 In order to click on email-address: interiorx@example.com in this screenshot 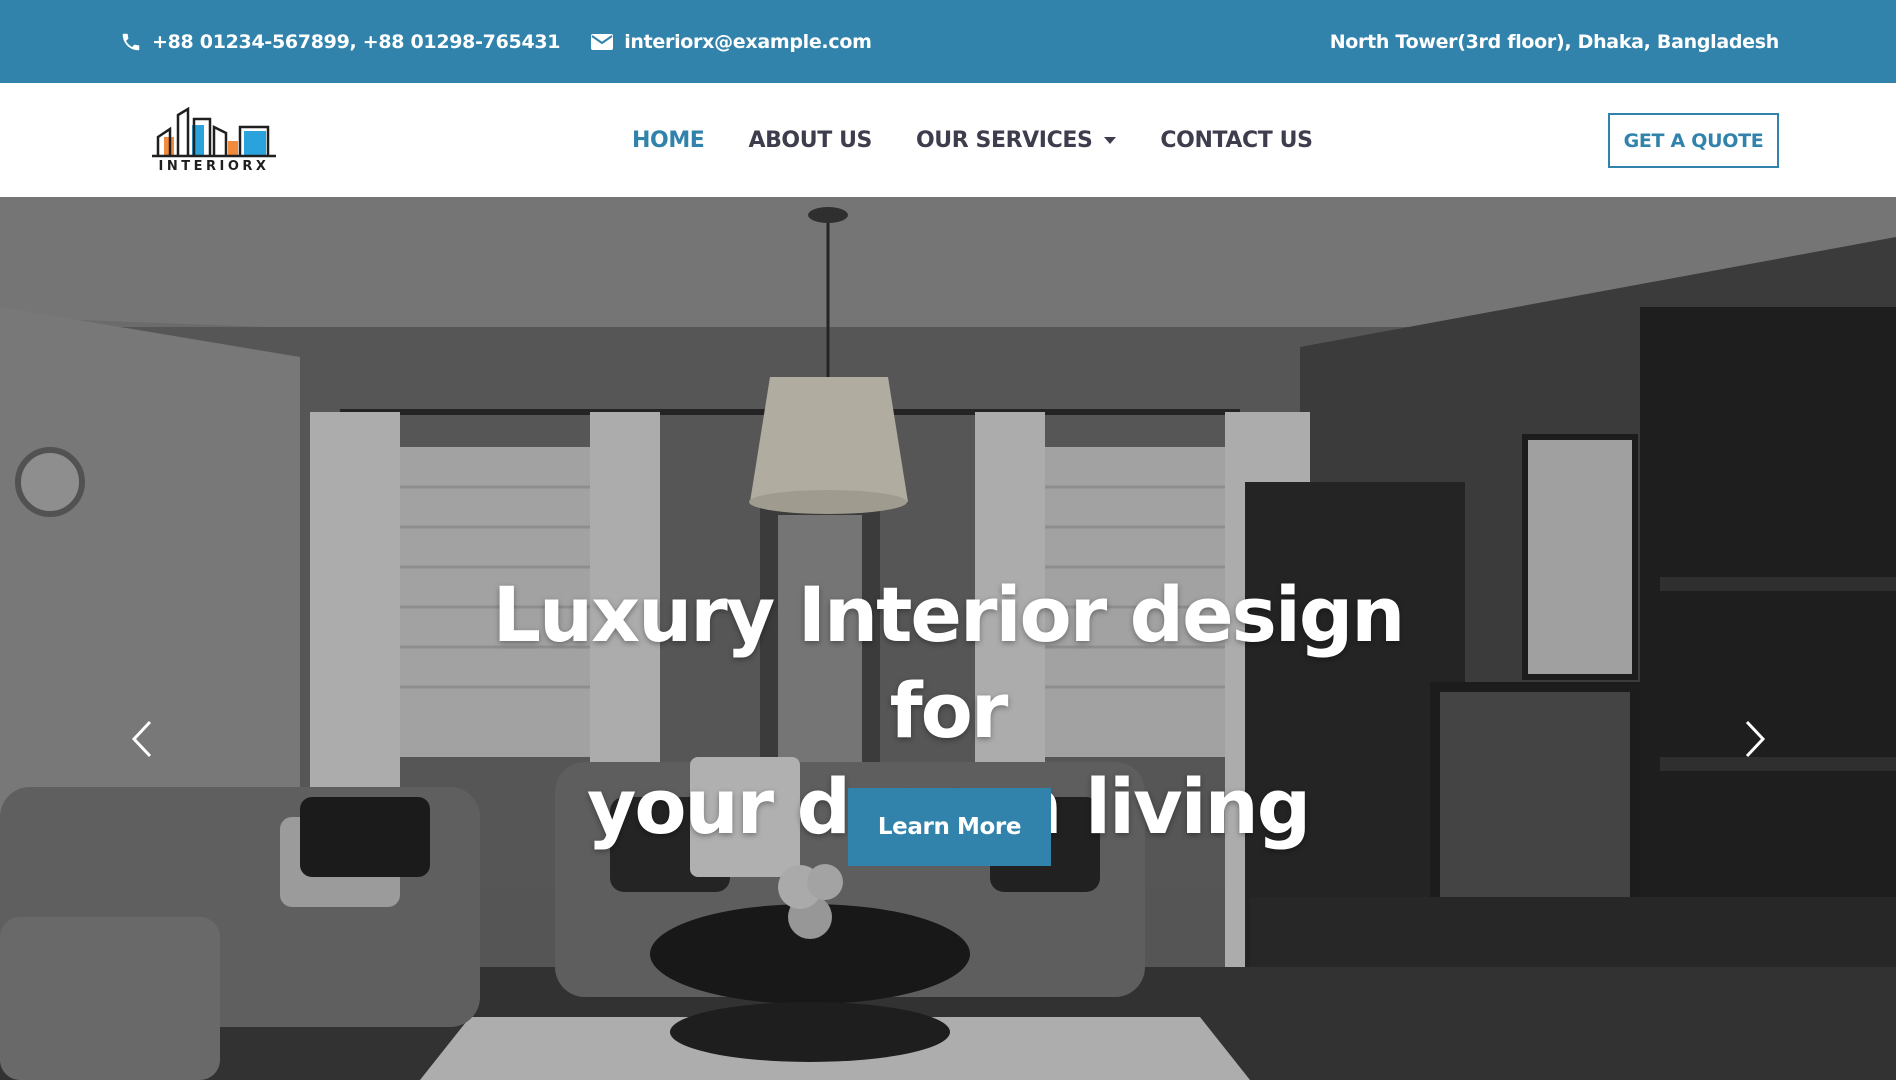, I will do `click(748, 41)`.